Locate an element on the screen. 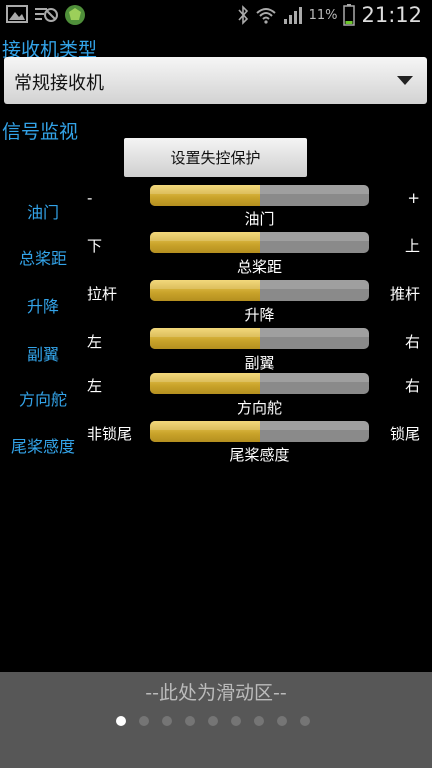 Image resolution: width=432 pixels, height=768 pixels. receiver-type-value: 常规接收机 is located at coordinates (59, 83).